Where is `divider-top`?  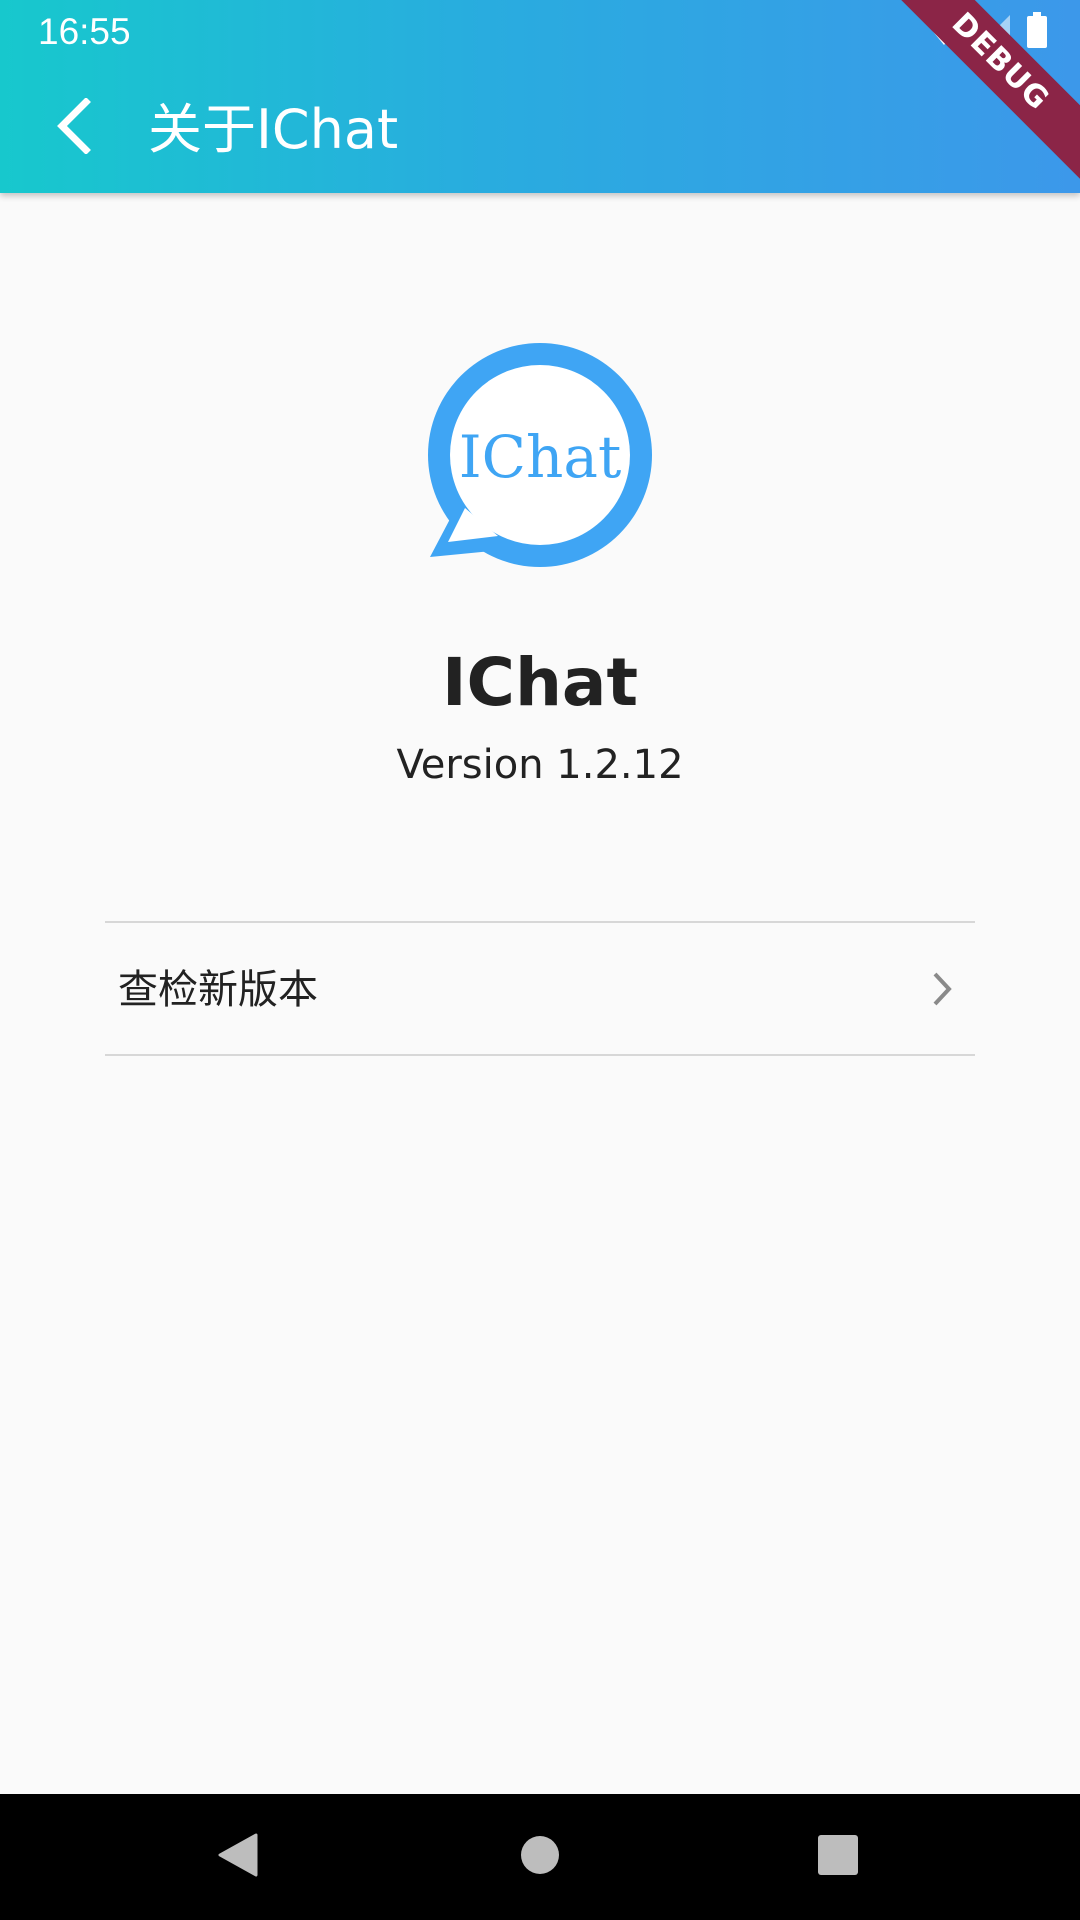 divider-top is located at coordinates (540, 922).